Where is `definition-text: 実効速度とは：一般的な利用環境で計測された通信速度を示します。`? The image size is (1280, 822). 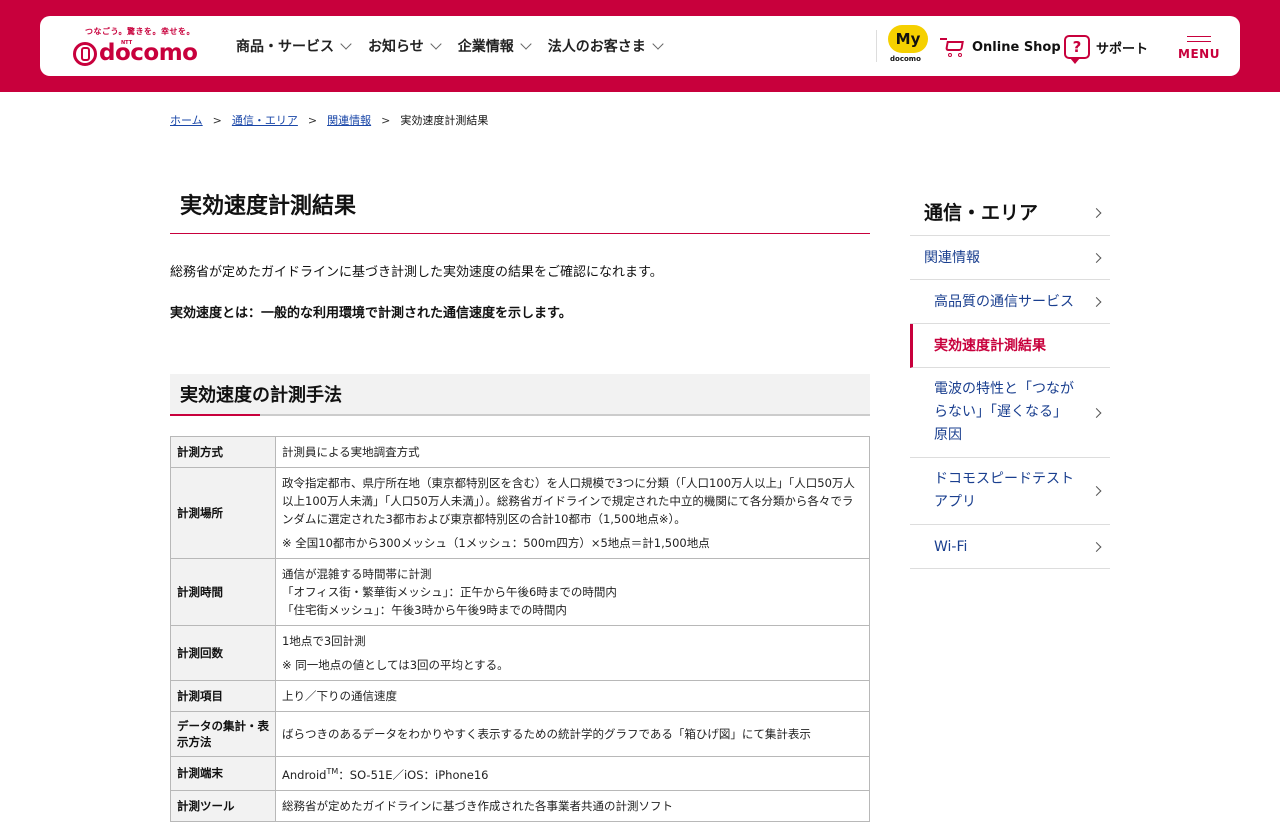
definition-text: 実効速度とは：一般的な利用環境で計測された通信速度を示します。 is located at coordinates (371, 313).